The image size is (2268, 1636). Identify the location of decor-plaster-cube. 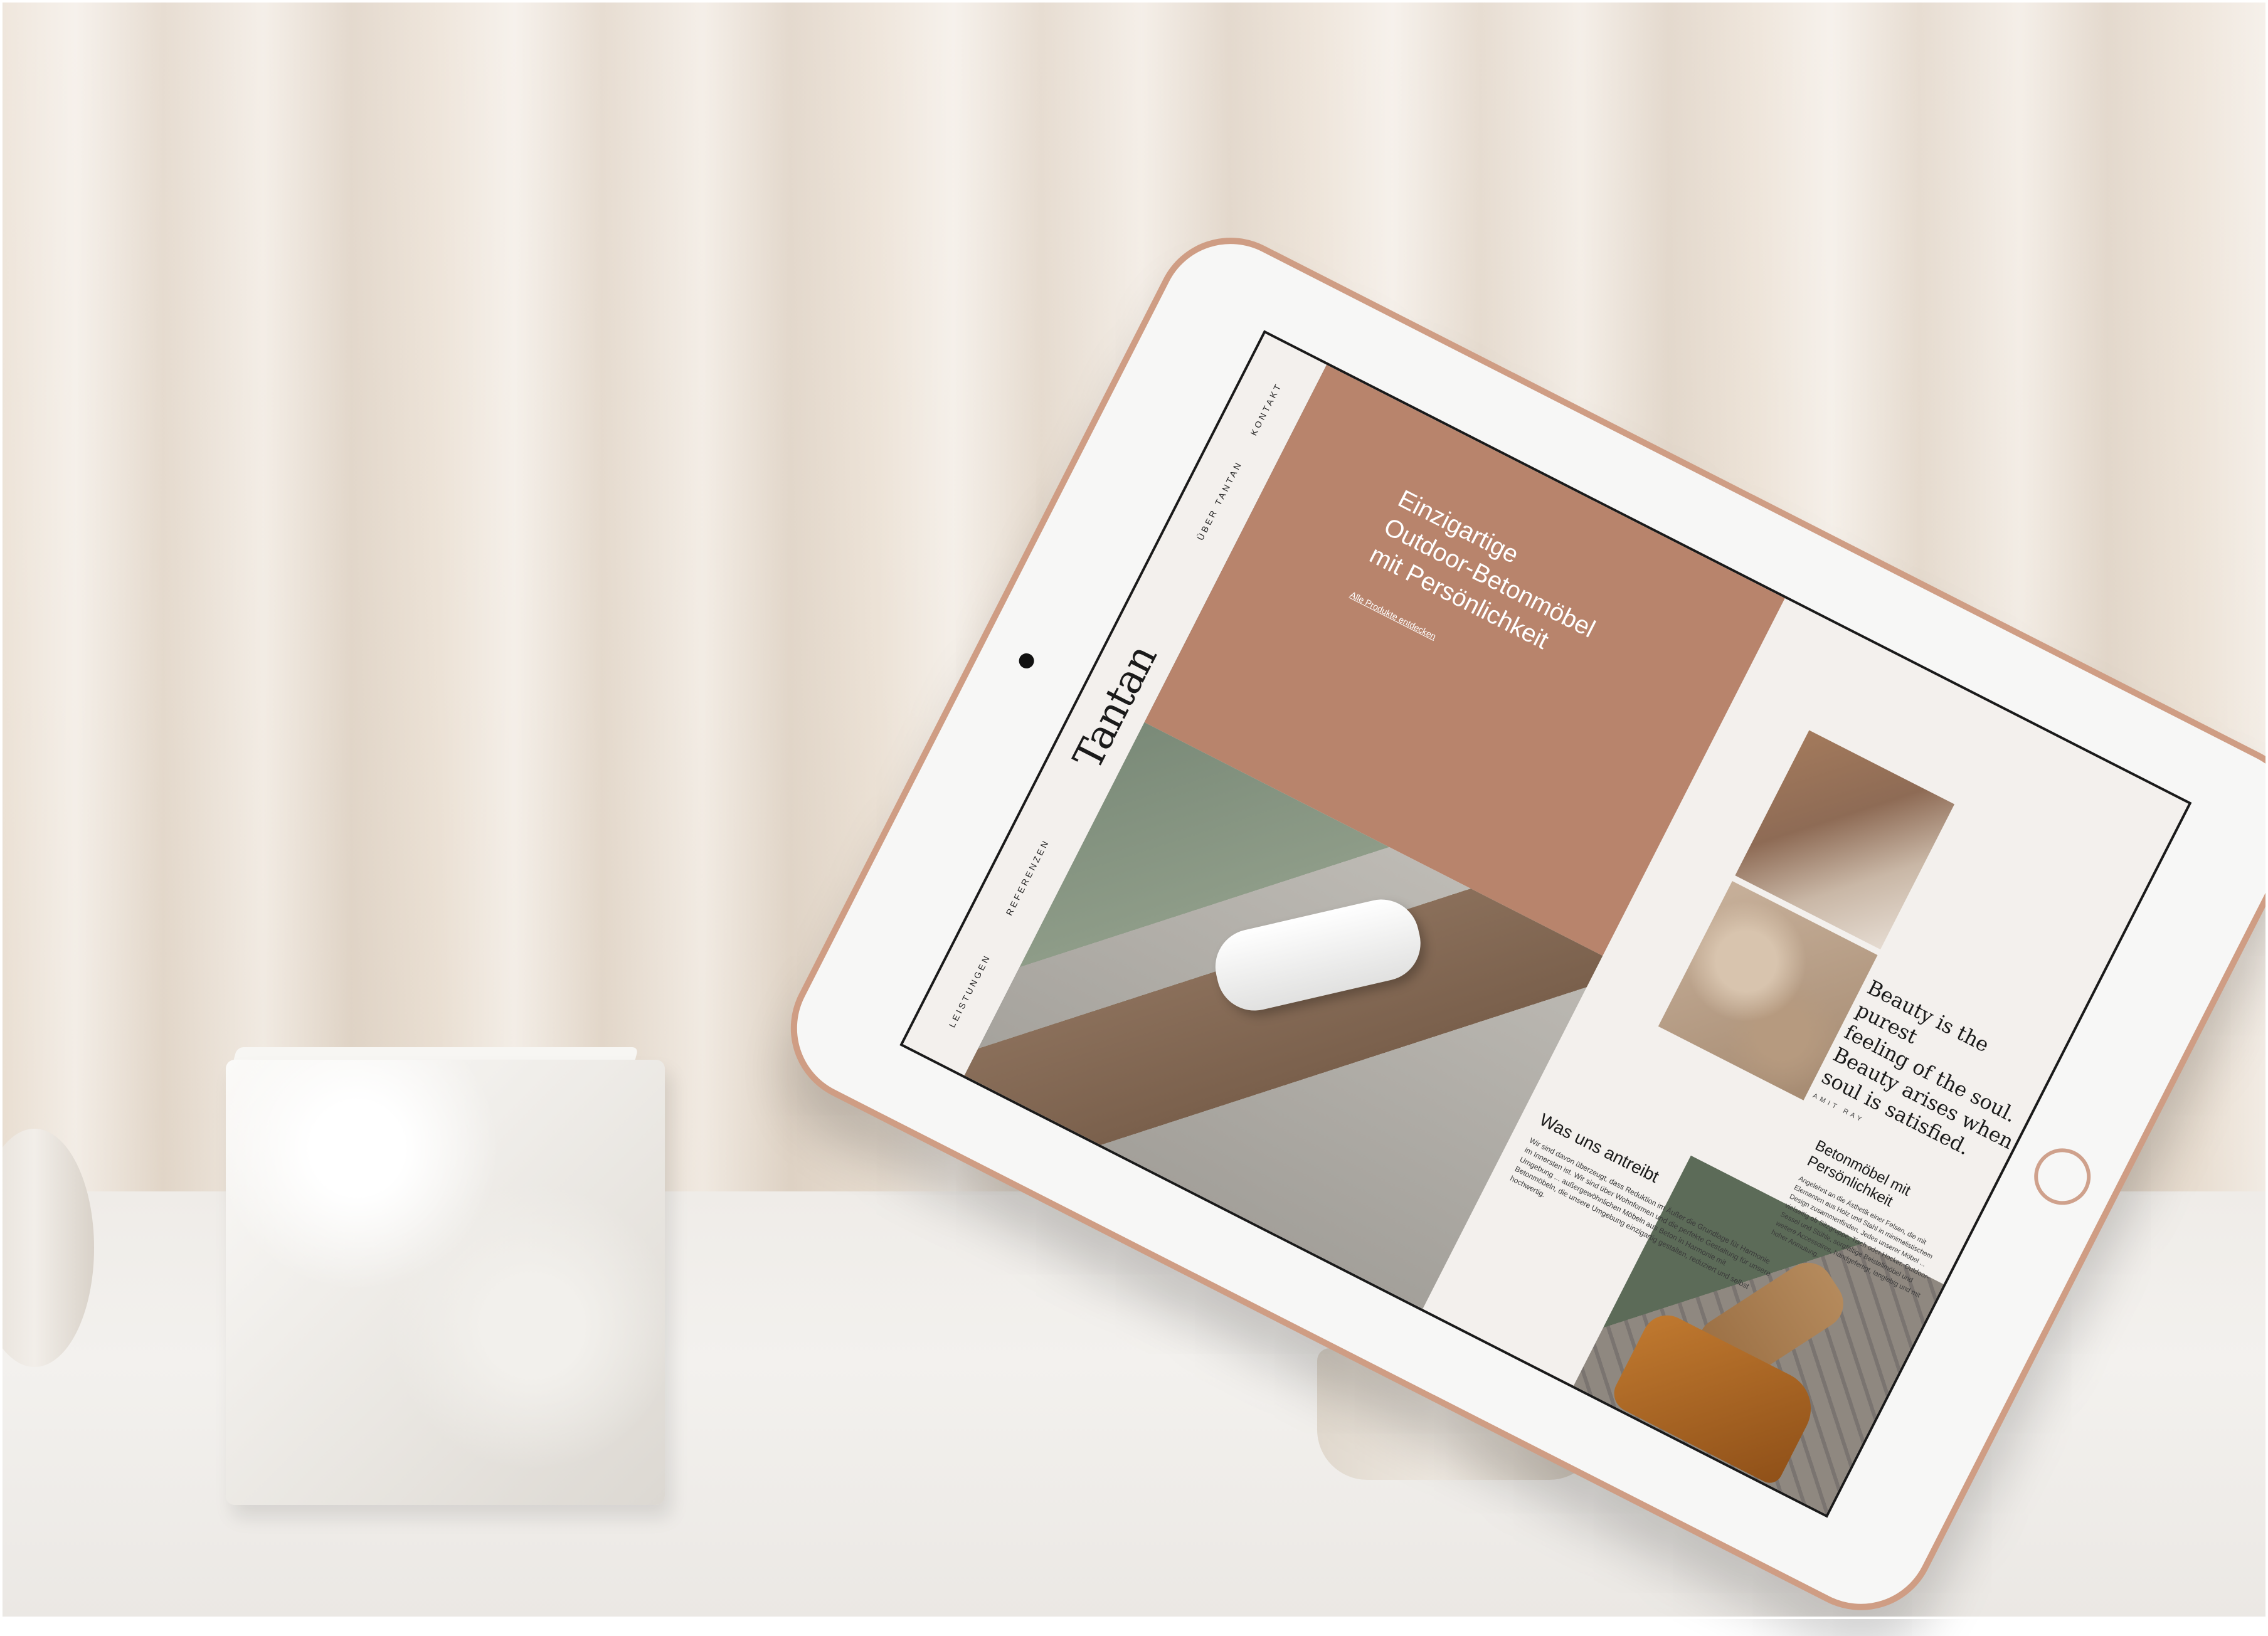
(445, 1283).